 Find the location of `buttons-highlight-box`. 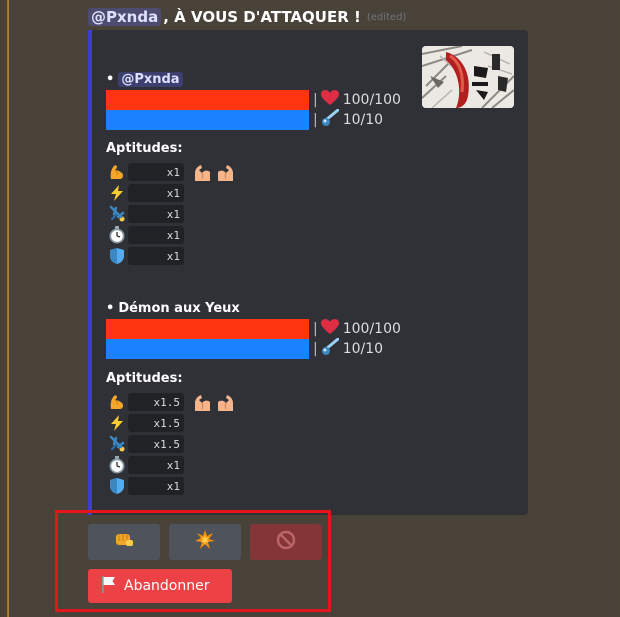

buttons-highlight-box is located at coordinates (193, 561).